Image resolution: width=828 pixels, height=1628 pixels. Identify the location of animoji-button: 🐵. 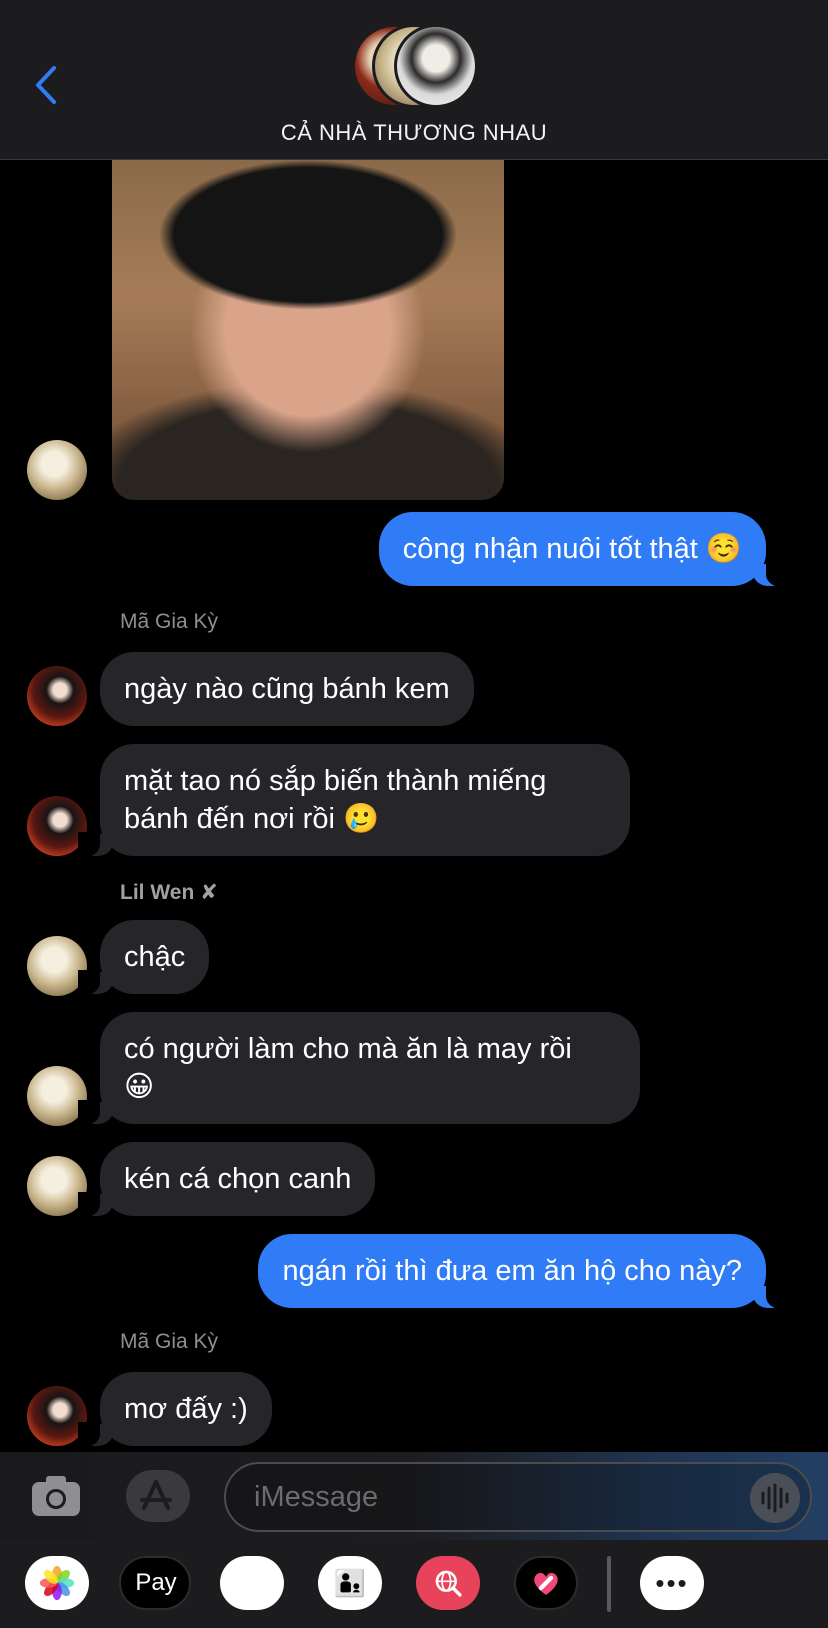
(252, 1583).